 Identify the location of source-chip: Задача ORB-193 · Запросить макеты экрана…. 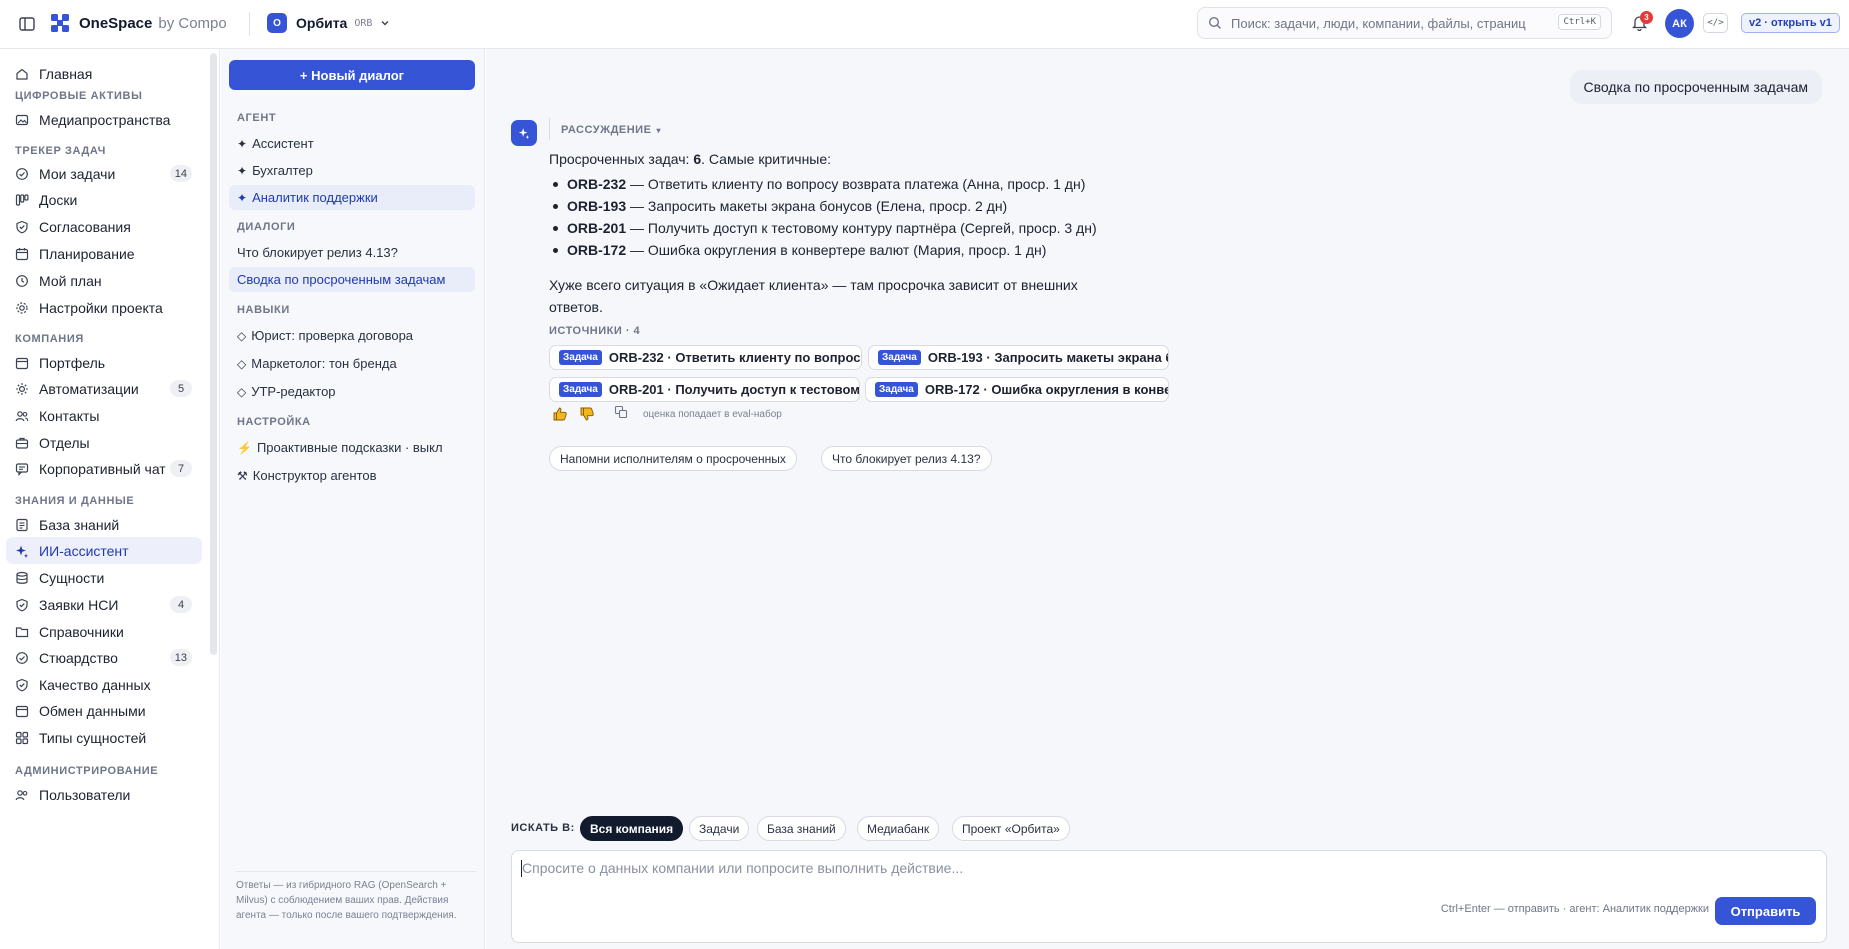
(1018, 357).